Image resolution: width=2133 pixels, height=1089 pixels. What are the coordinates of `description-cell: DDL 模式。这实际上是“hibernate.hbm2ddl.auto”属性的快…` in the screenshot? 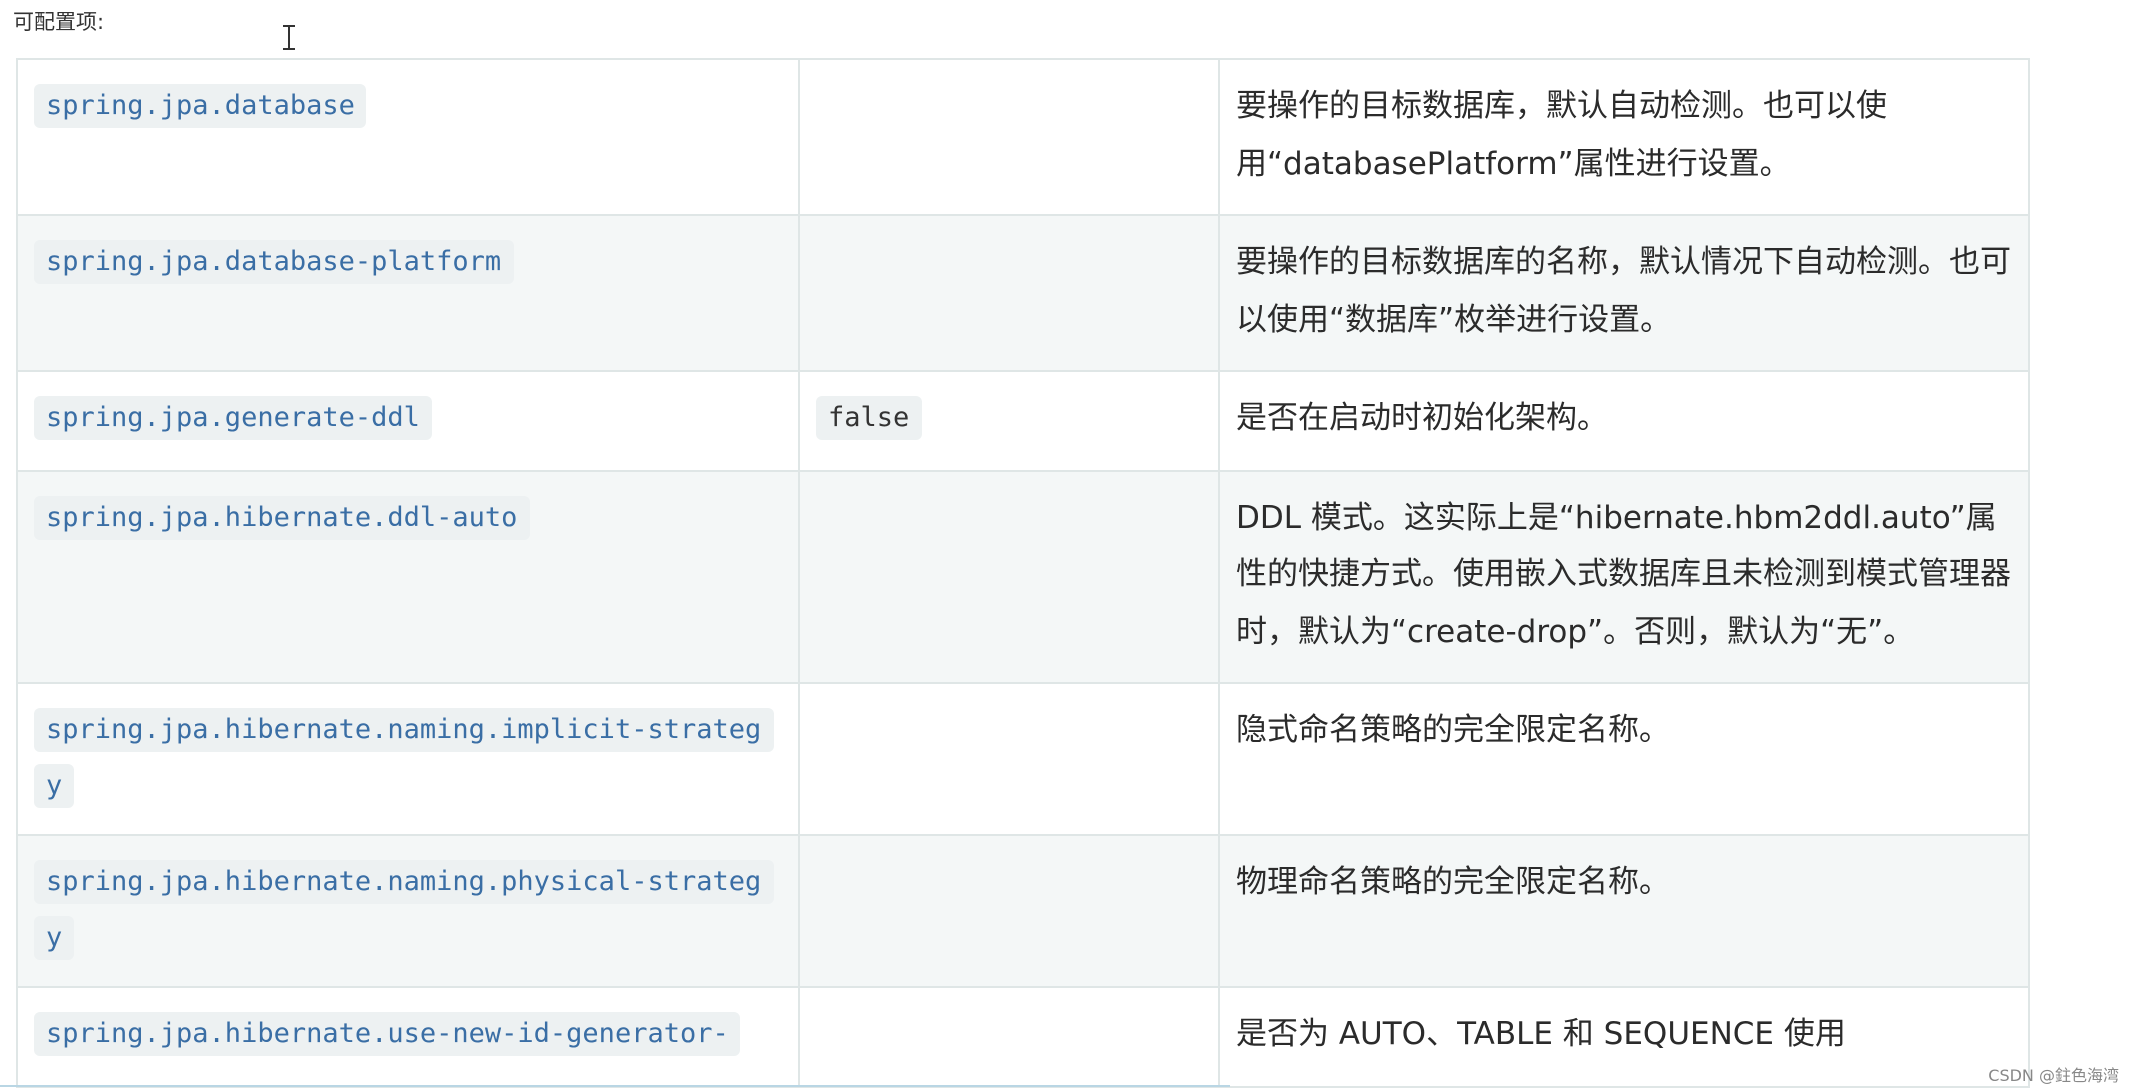 It's located at (1624, 576).